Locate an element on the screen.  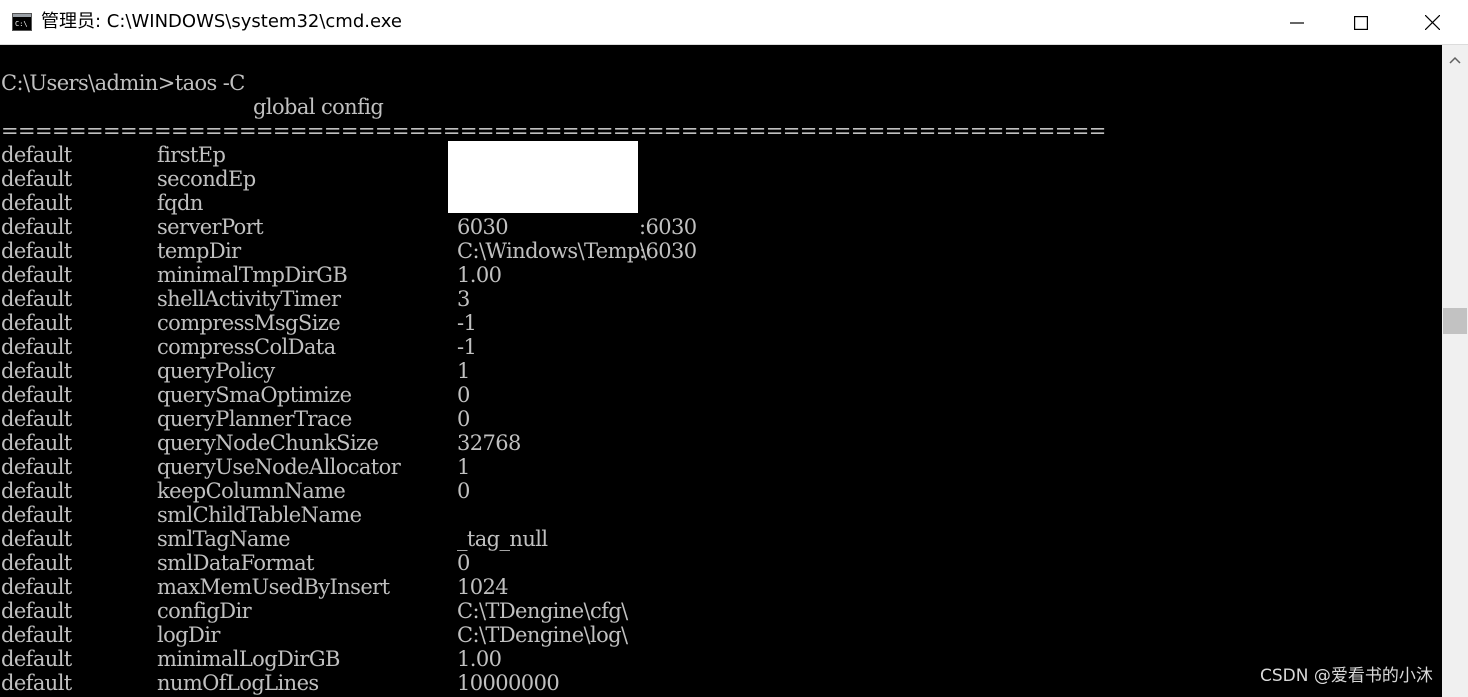
config-name: secondEp is located at coordinates (206, 179).